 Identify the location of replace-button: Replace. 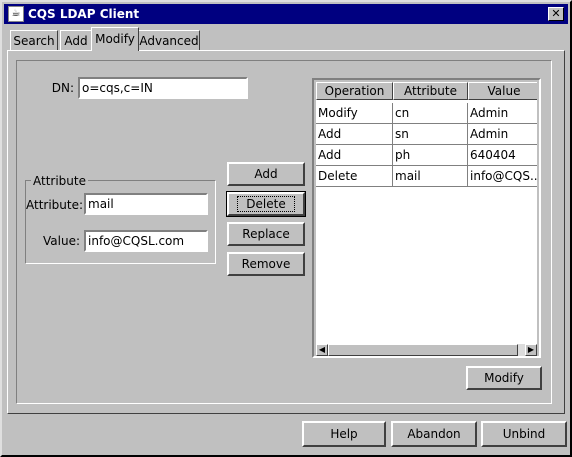
(266, 234).